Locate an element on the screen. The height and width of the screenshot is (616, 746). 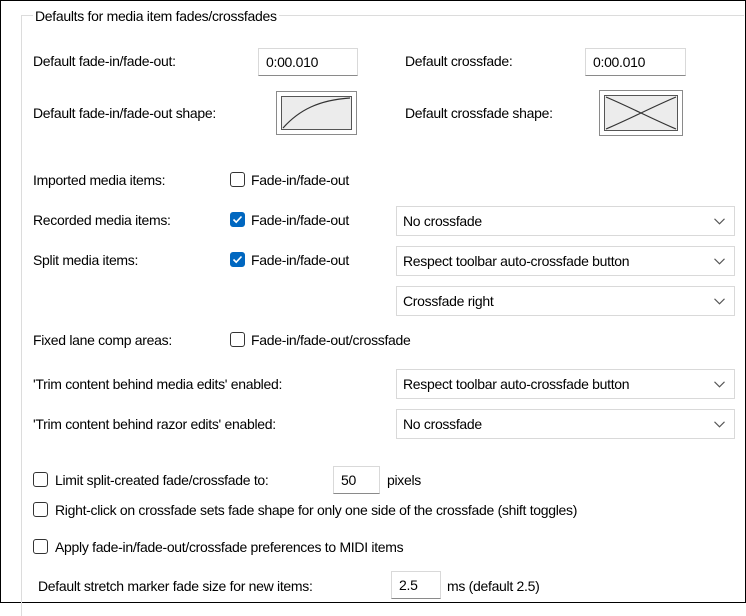
fixed-lane-checkbox is located at coordinates (237, 339).